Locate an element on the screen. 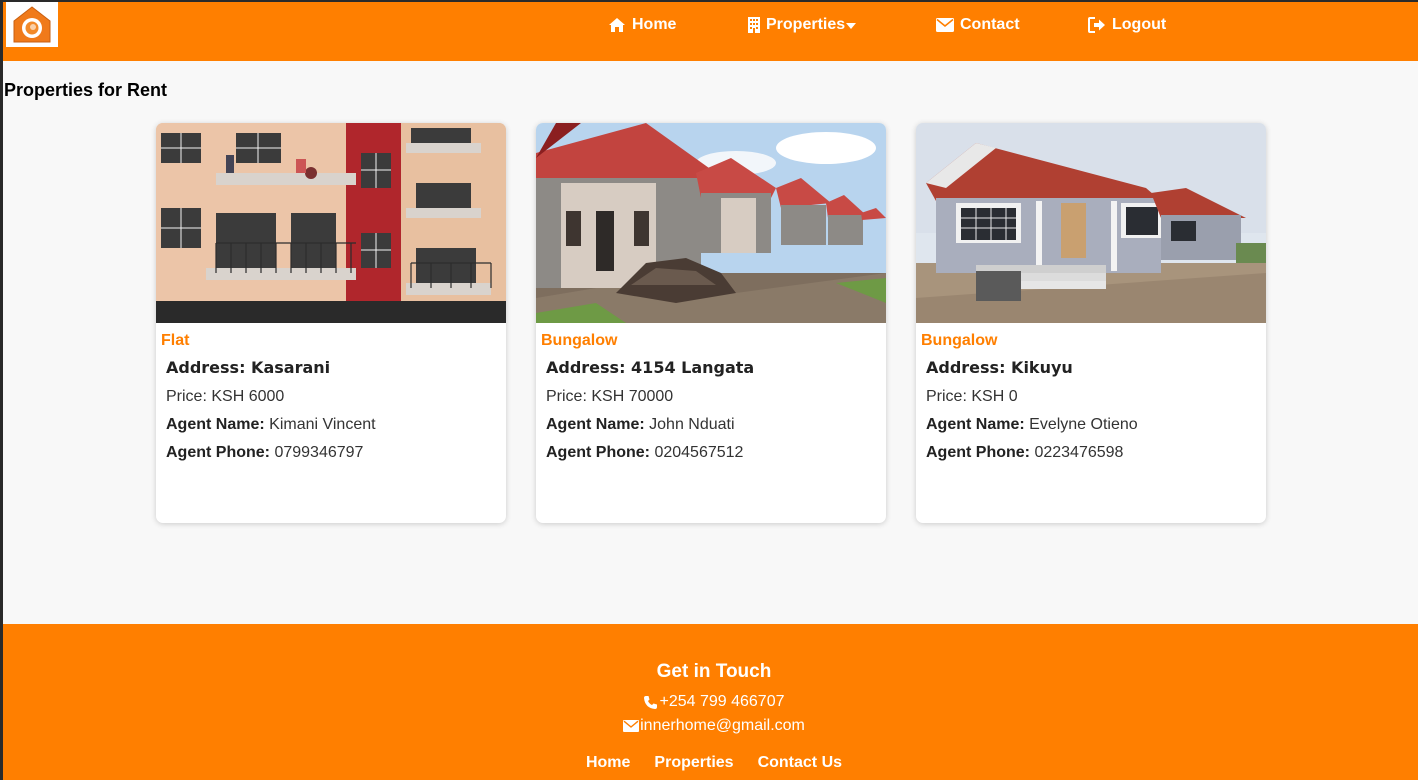 This screenshot has height=780, width=1418. nav-home-link: Home is located at coordinates (642, 25).